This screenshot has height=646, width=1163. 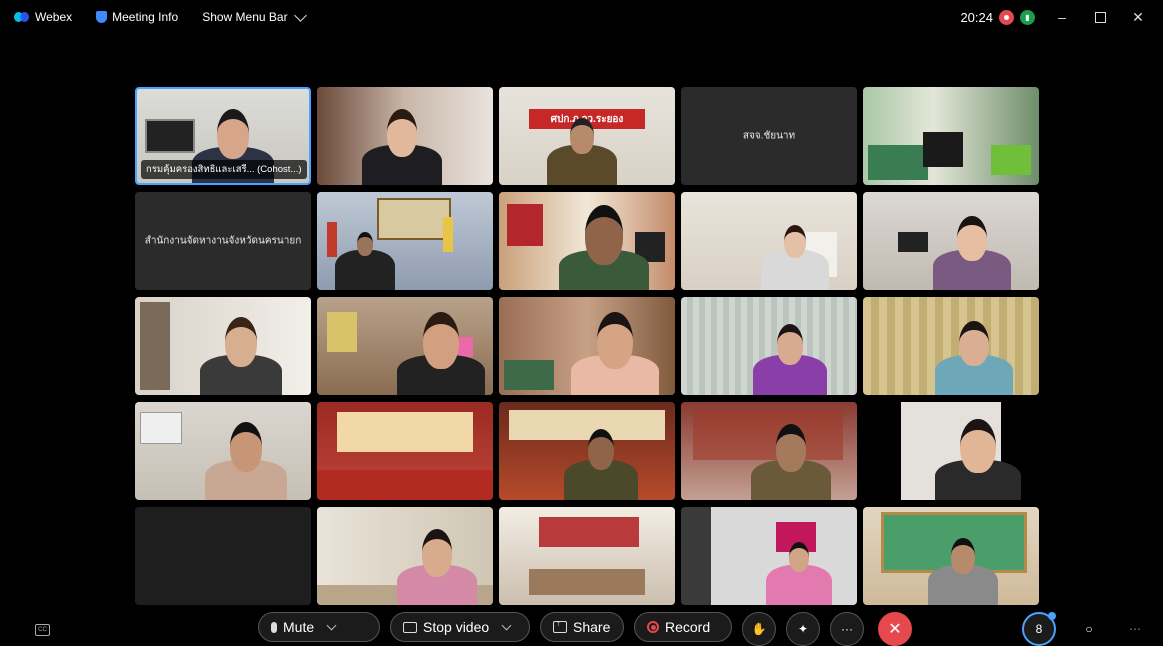 I want to click on shield-icon, so click(x=102, y=17).